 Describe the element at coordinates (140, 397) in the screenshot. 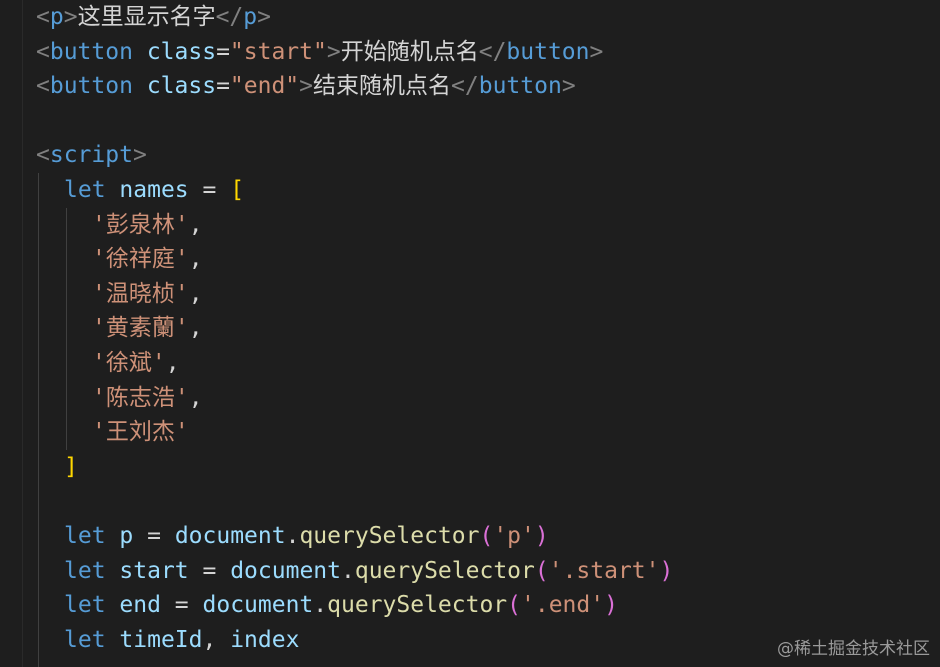

I see `string-literal: '陈志浩'` at that location.